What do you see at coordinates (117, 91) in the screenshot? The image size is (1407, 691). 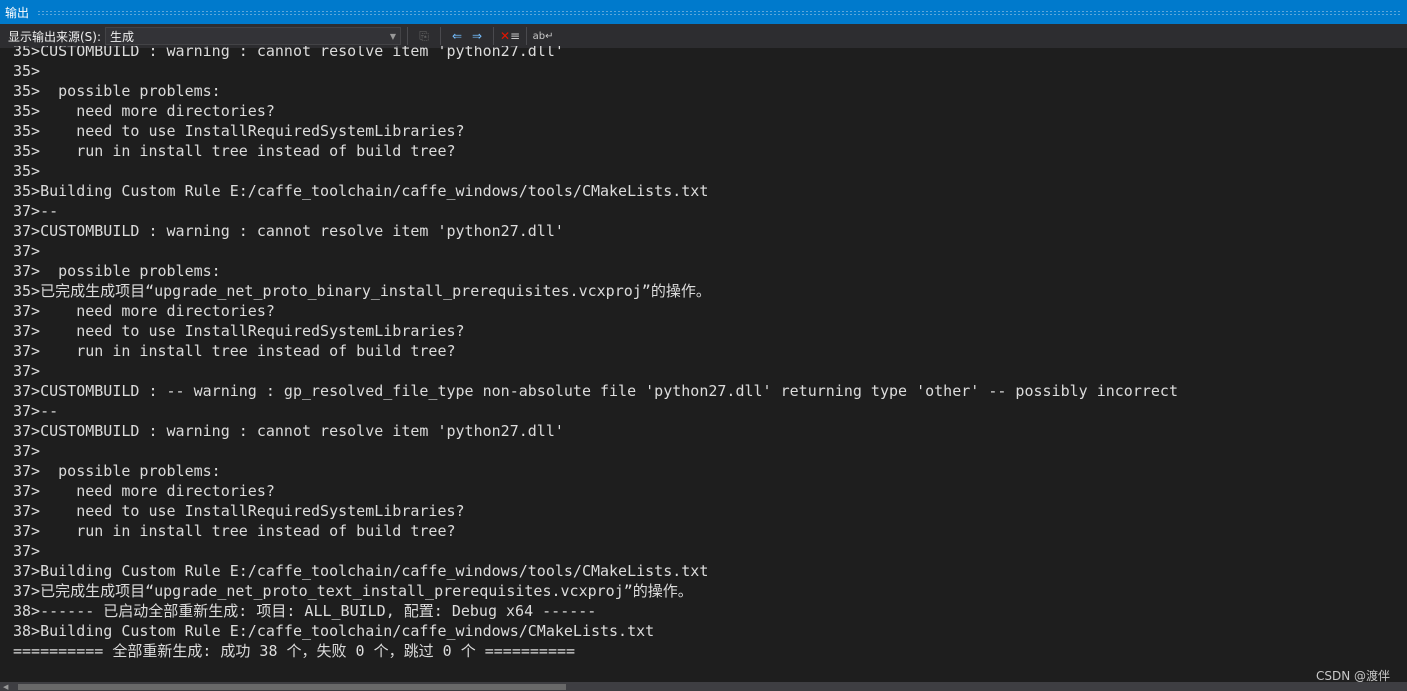 I see `output-line: 35> possible problems:` at bounding box center [117, 91].